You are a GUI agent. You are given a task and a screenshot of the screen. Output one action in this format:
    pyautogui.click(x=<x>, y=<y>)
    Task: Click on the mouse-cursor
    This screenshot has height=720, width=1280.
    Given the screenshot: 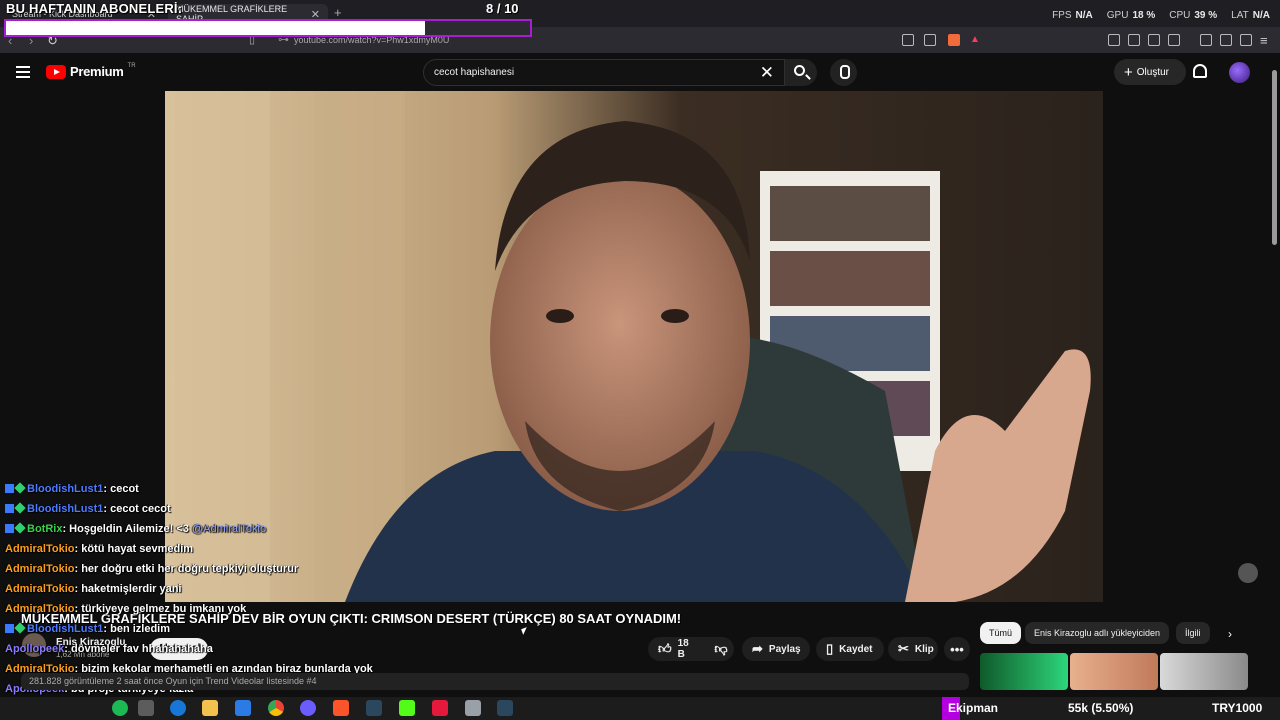 What is the action you would take?
    pyautogui.click(x=525, y=631)
    